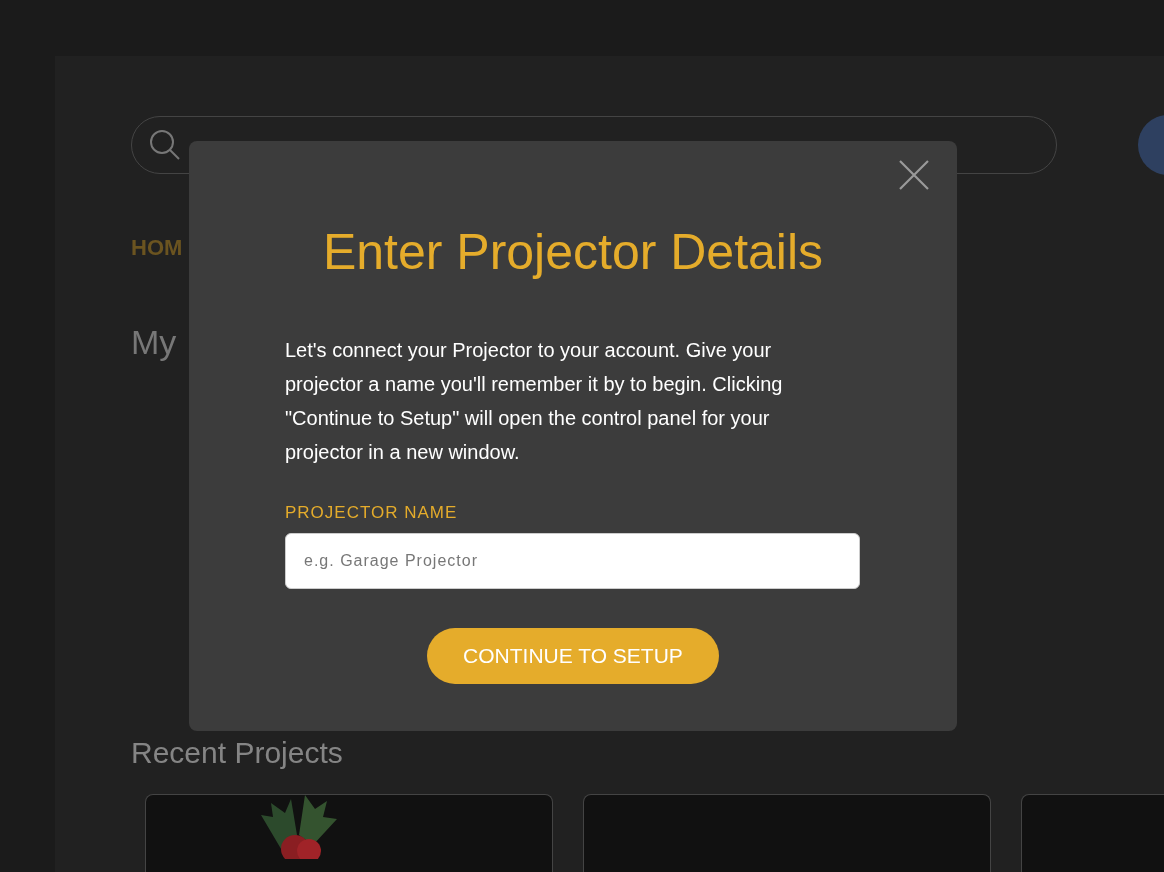  I want to click on section-heading: Recent Projects, so click(237, 753).